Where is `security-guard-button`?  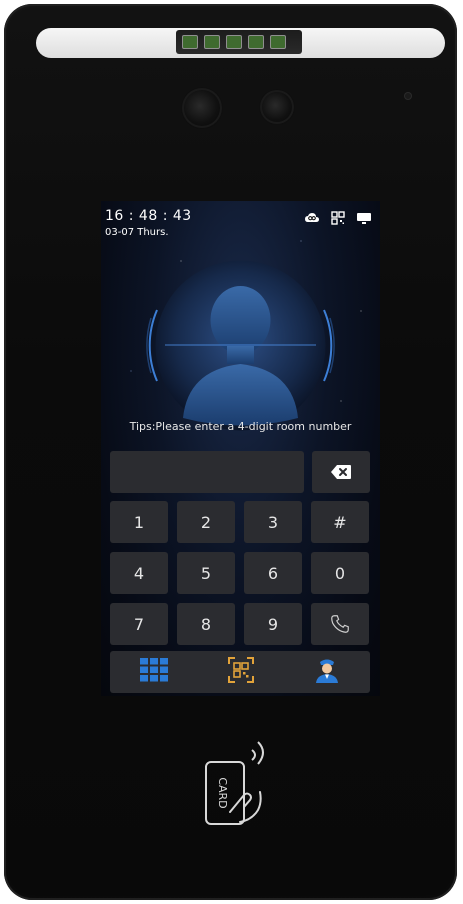 security-guard-button is located at coordinates (327, 672).